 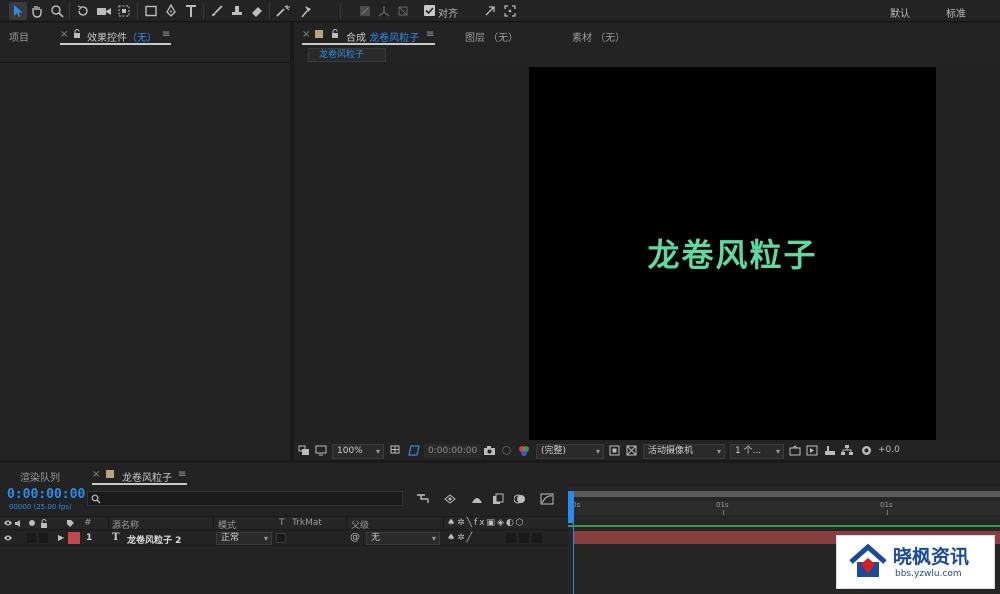 I want to click on flowchart-icon, so click(x=847, y=450).